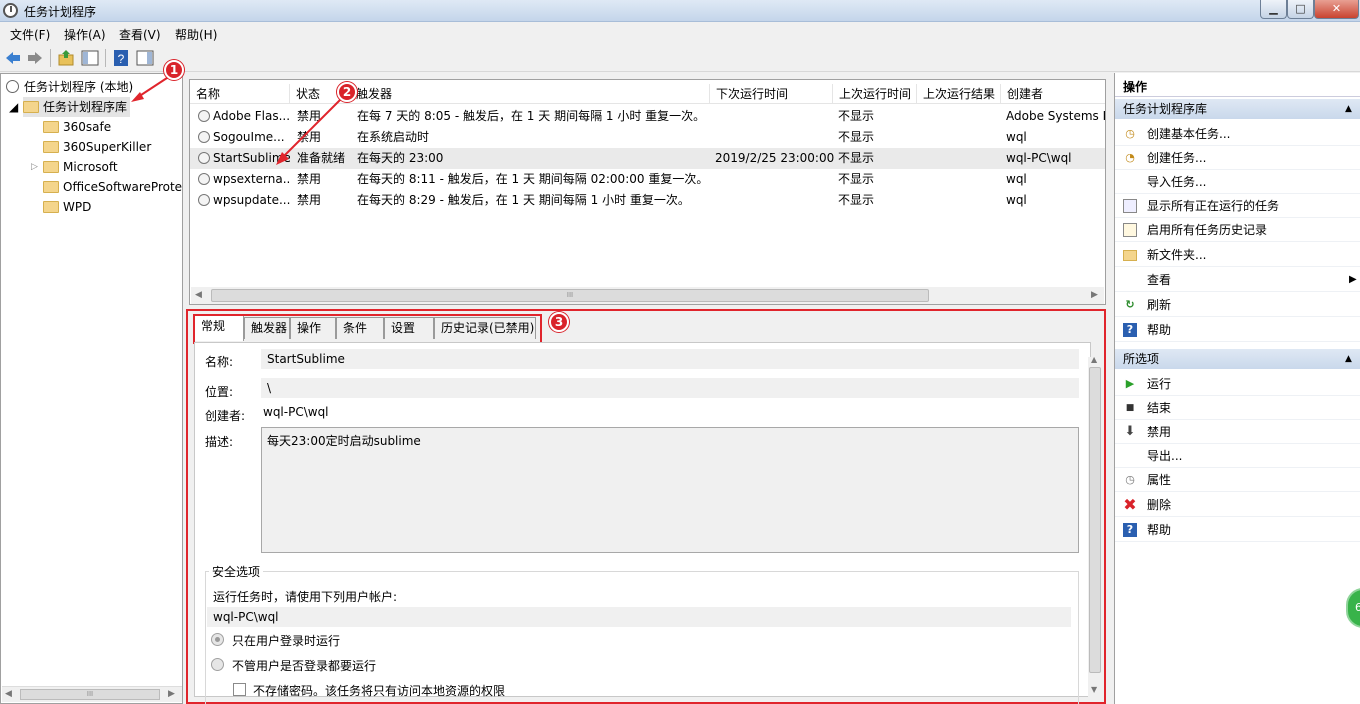 Image resolution: width=1360 pixels, height=704 pixels. Describe the element at coordinates (347, 92) in the screenshot. I see `callout-2: 2` at that location.